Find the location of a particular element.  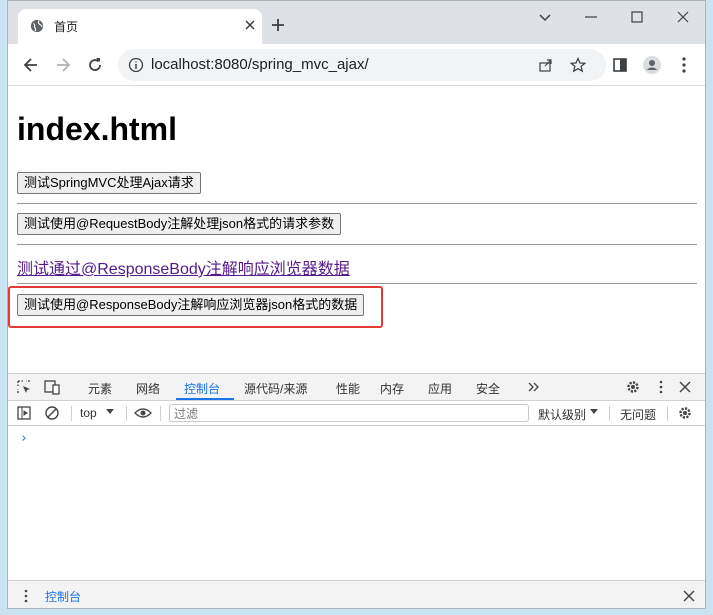

maximize-icon is located at coordinates (637, 17).